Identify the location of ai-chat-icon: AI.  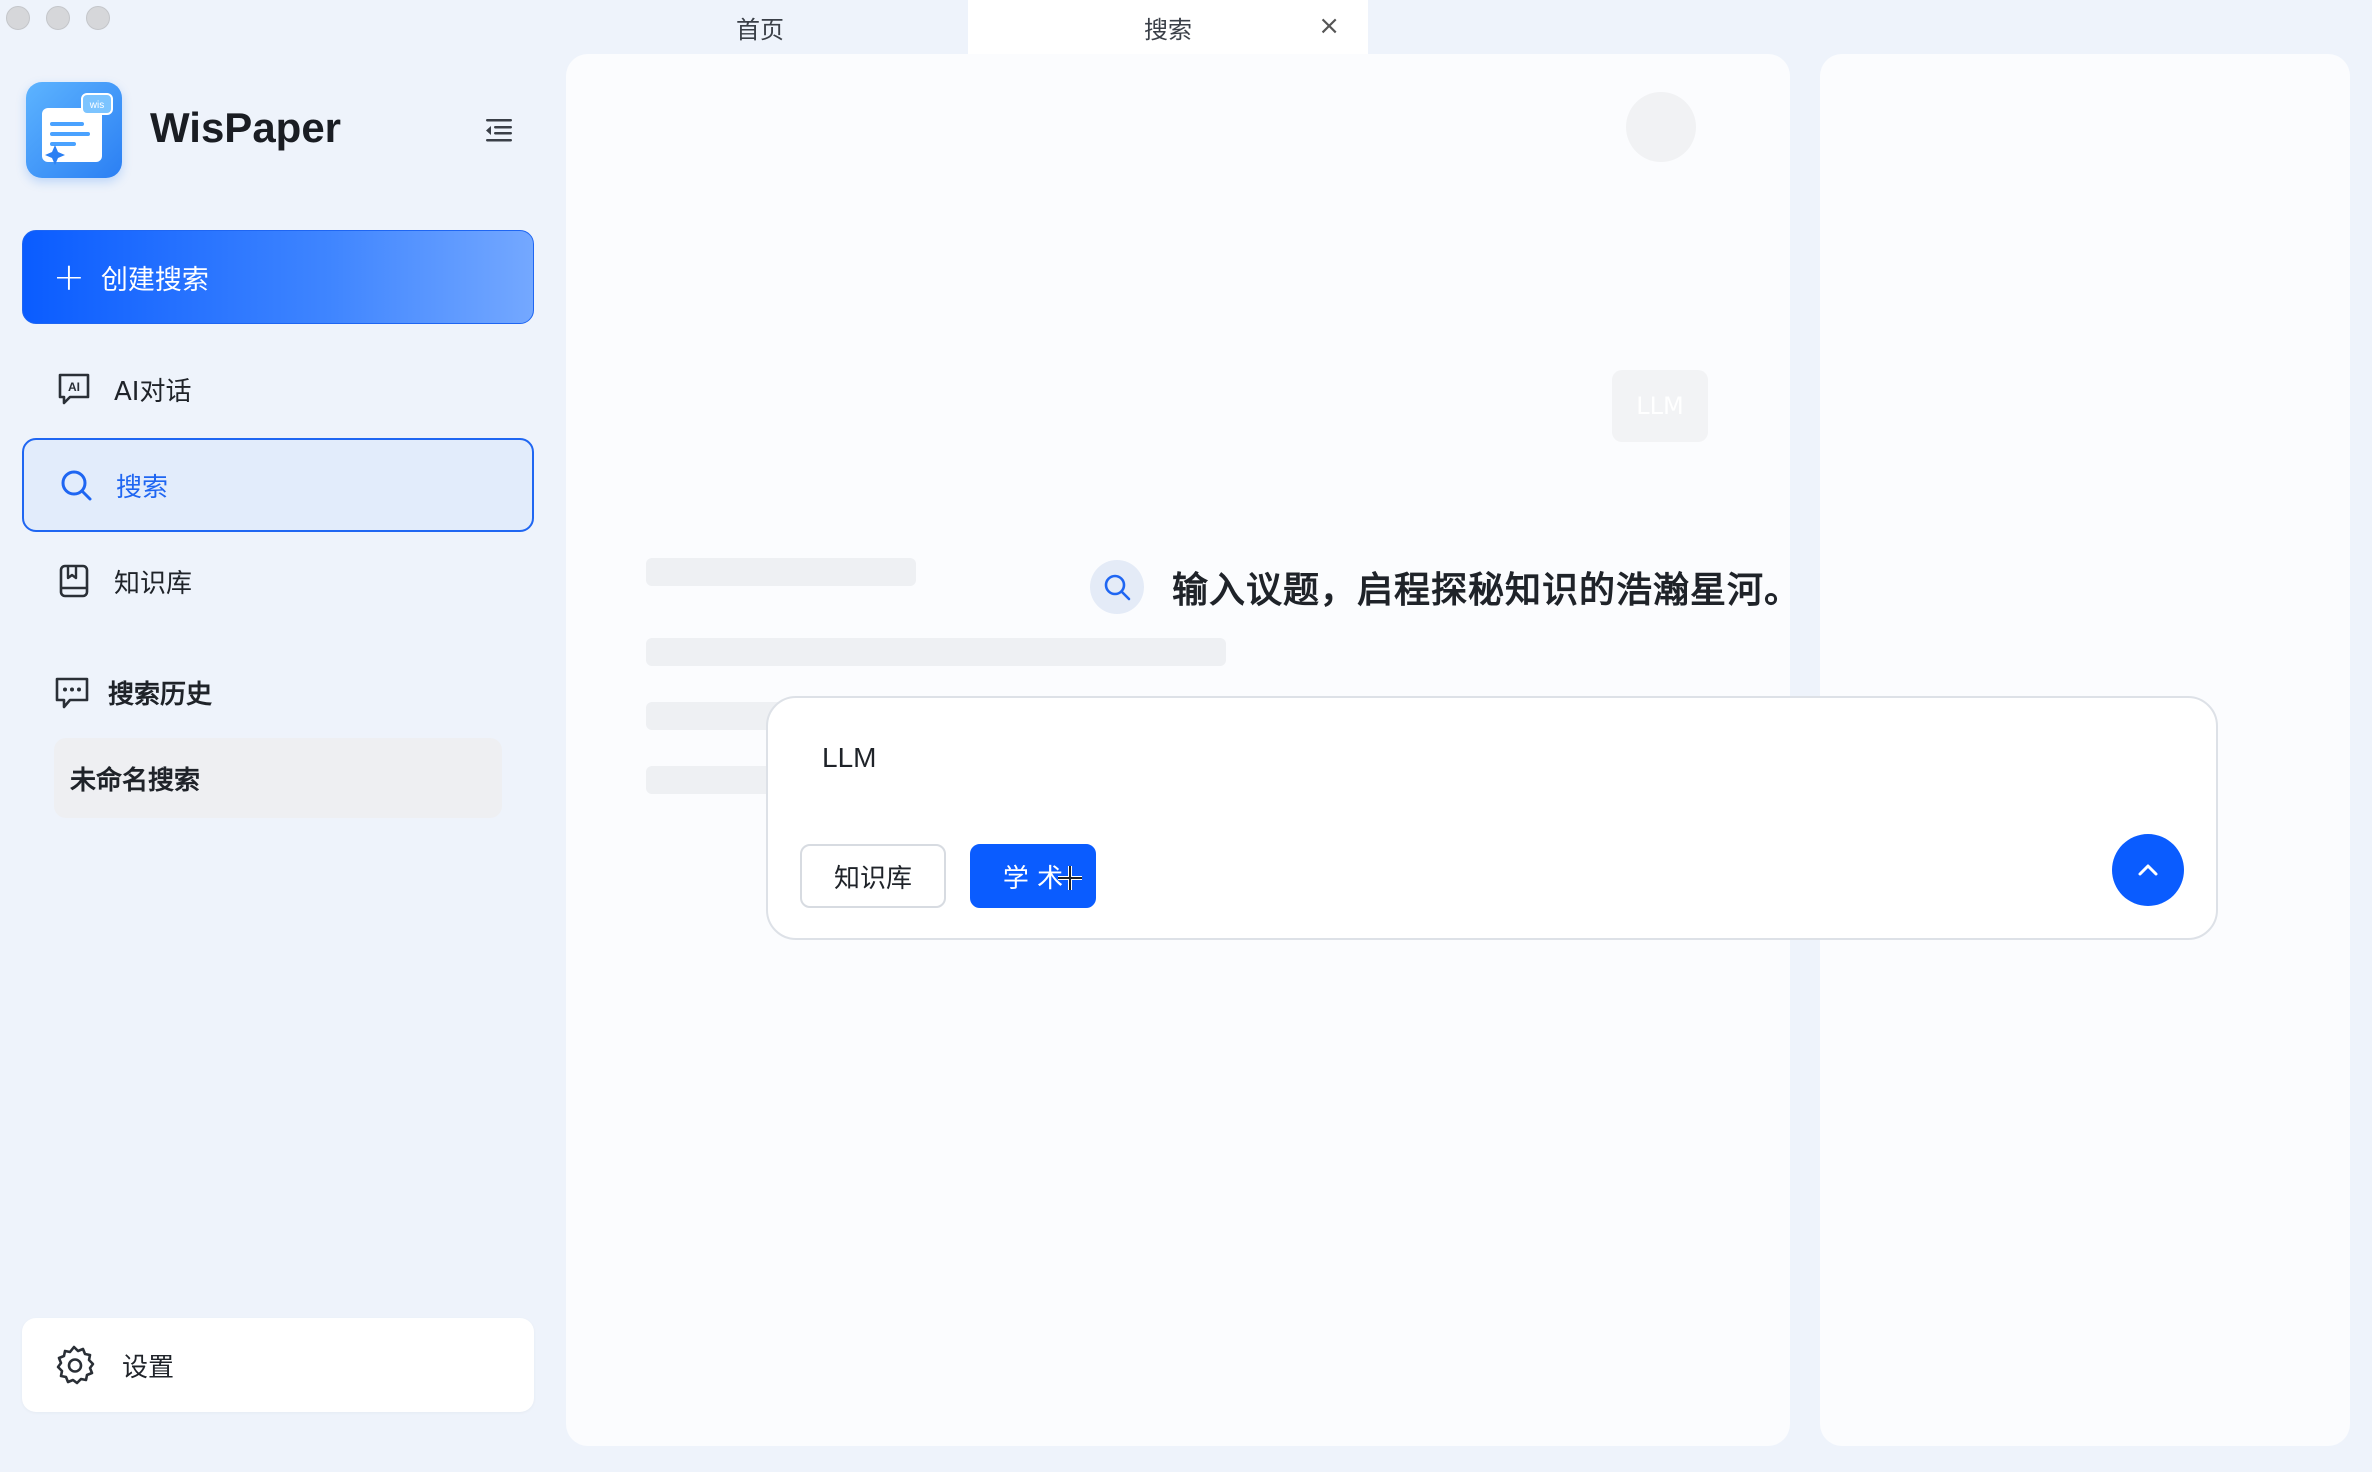
(74, 389).